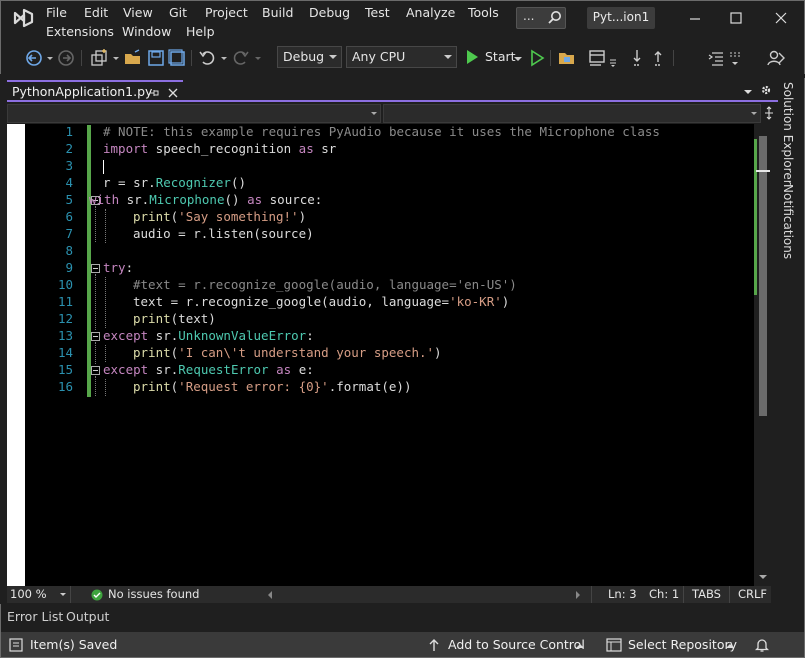 This screenshot has height=658, width=805. I want to click on line-ending-mode: CRLF, so click(752, 594).